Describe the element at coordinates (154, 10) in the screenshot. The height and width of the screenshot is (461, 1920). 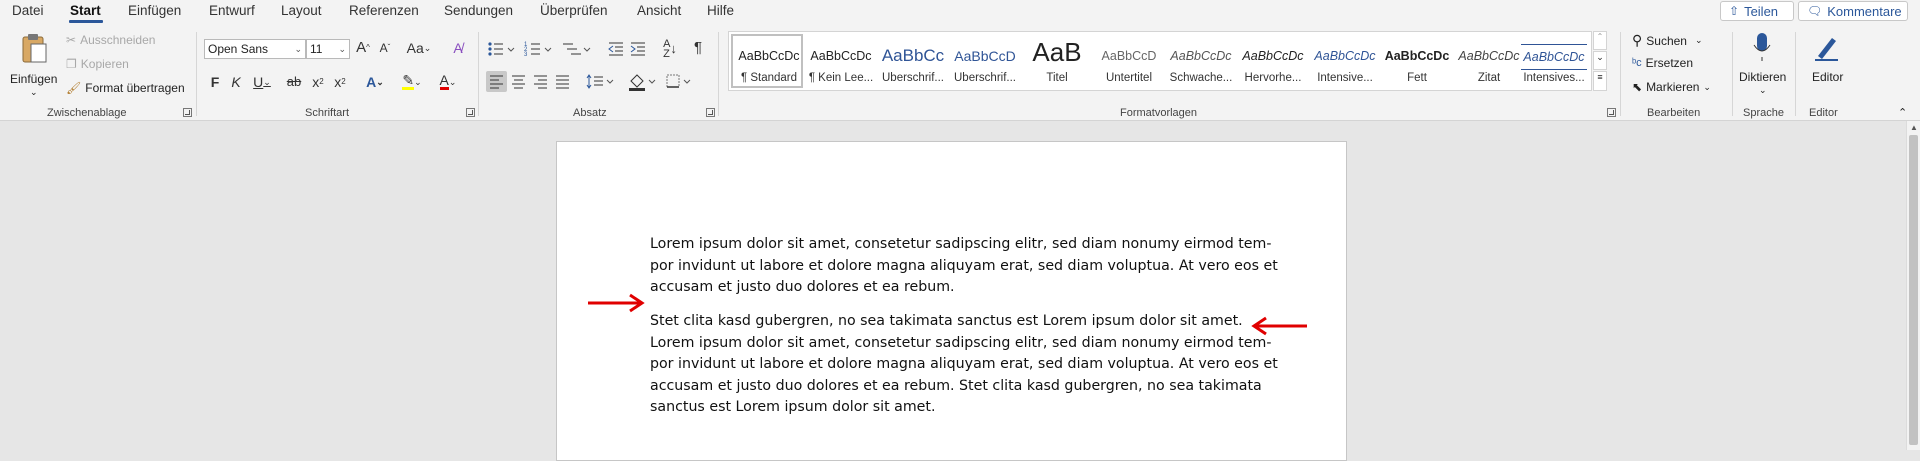
I see `tab-einfuegen: Einfügen` at that location.